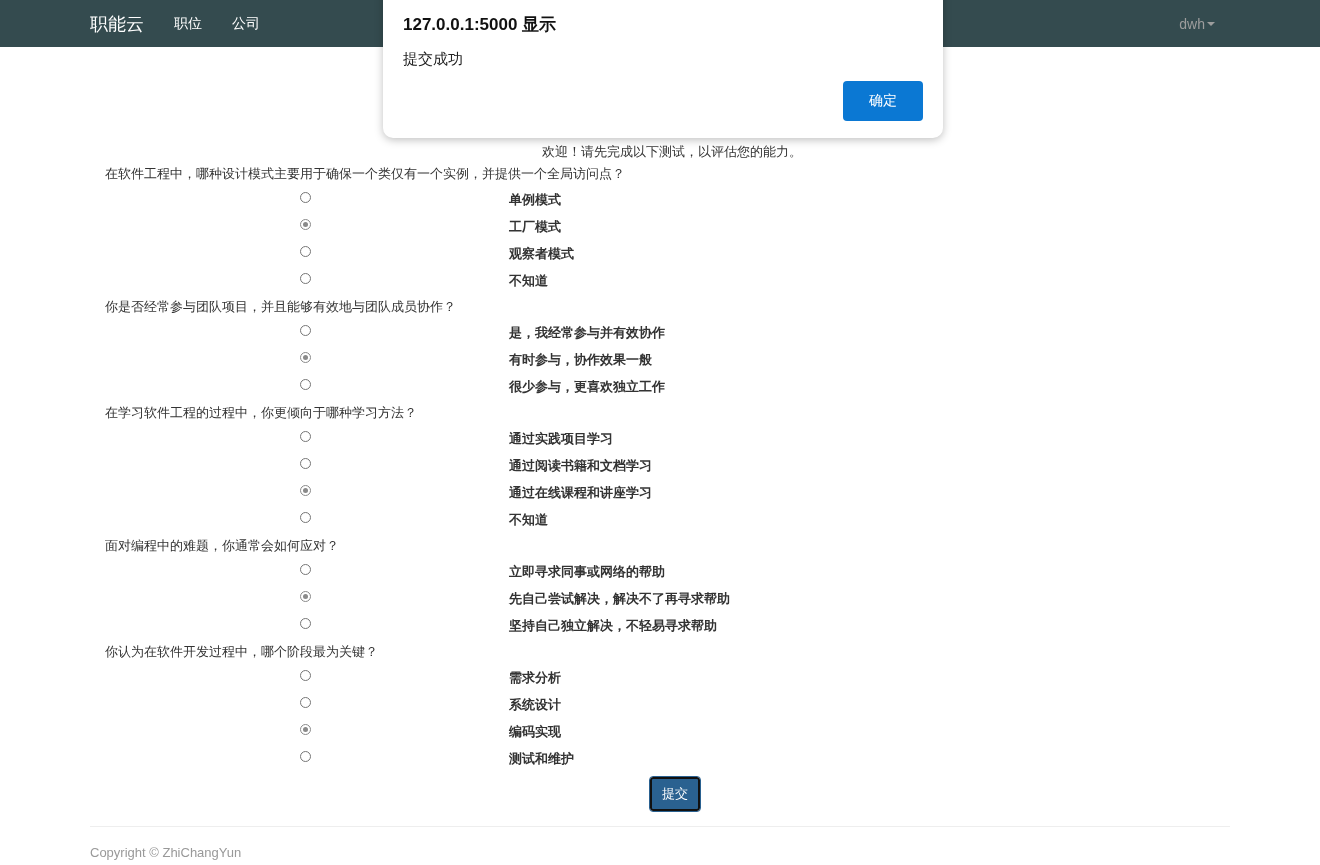  I want to click on option-label: 观察者模式, so click(869, 253).